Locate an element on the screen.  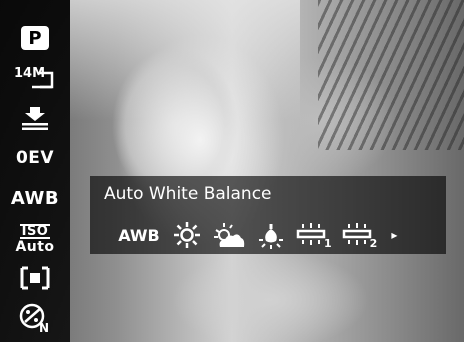
sidebar-item-metering is located at coordinates (35, 278).